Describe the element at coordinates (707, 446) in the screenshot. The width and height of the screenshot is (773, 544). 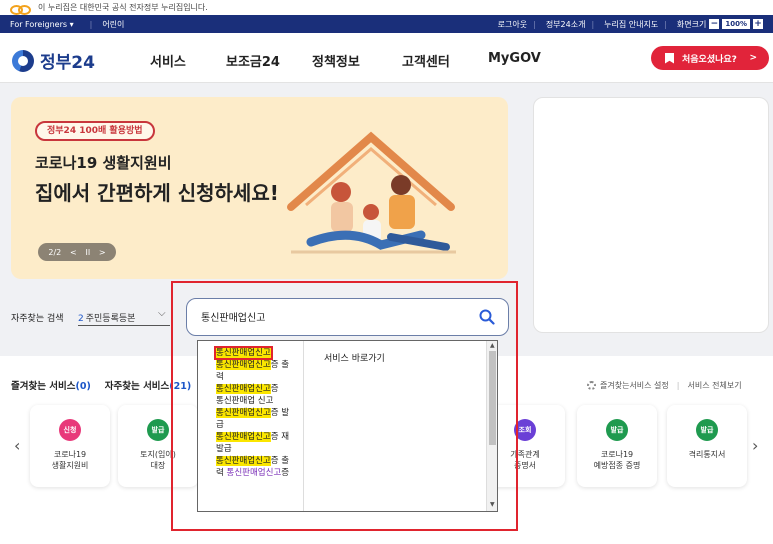
I see `service-card: 발급 격리통지서` at that location.